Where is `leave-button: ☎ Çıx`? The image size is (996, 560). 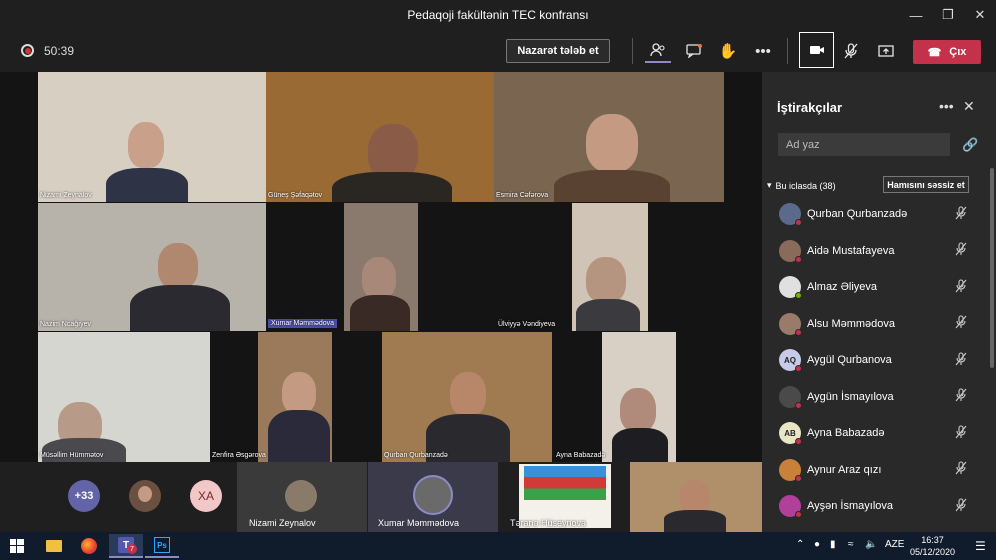 leave-button: ☎ Çıx is located at coordinates (947, 52).